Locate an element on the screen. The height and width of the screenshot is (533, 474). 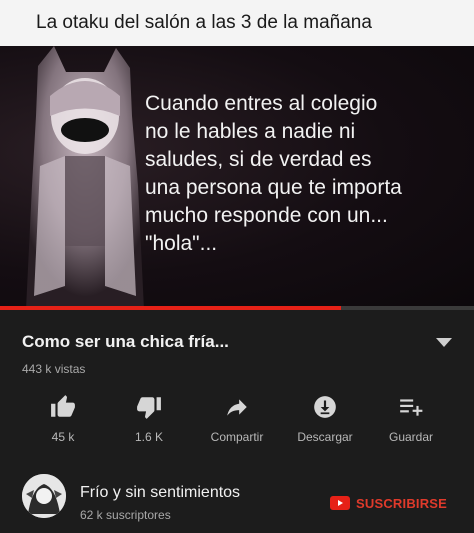
channel-avatar is located at coordinates (44, 496).